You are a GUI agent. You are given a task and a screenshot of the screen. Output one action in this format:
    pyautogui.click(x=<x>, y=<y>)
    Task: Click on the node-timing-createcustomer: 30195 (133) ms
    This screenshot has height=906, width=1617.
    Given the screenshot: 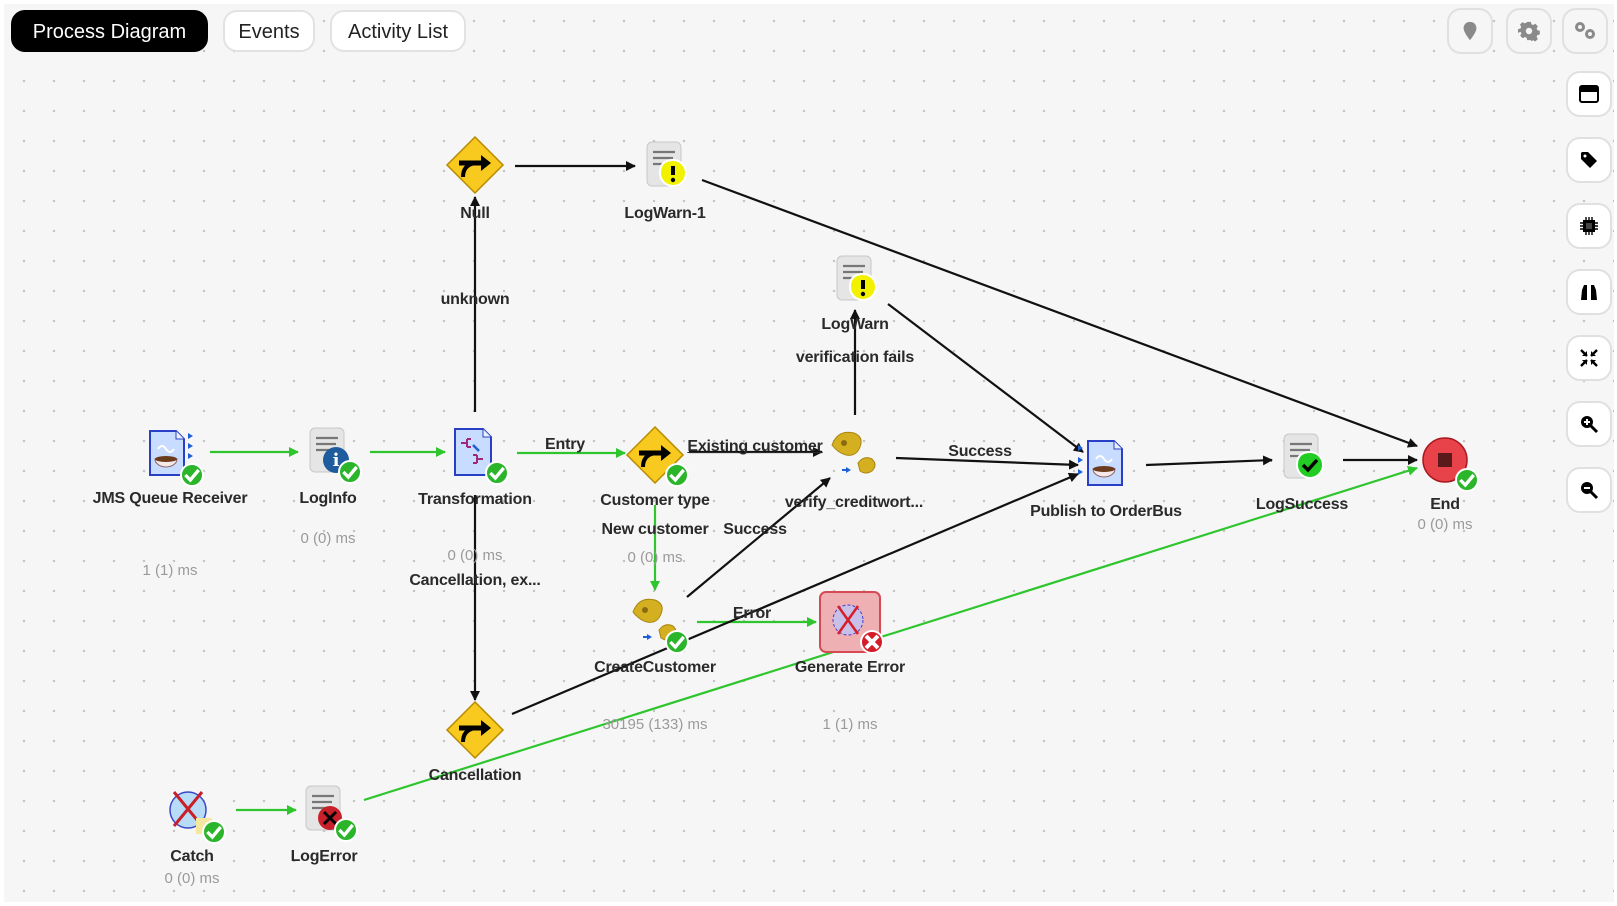 What is the action you would take?
    pyautogui.click(x=655, y=724)
    